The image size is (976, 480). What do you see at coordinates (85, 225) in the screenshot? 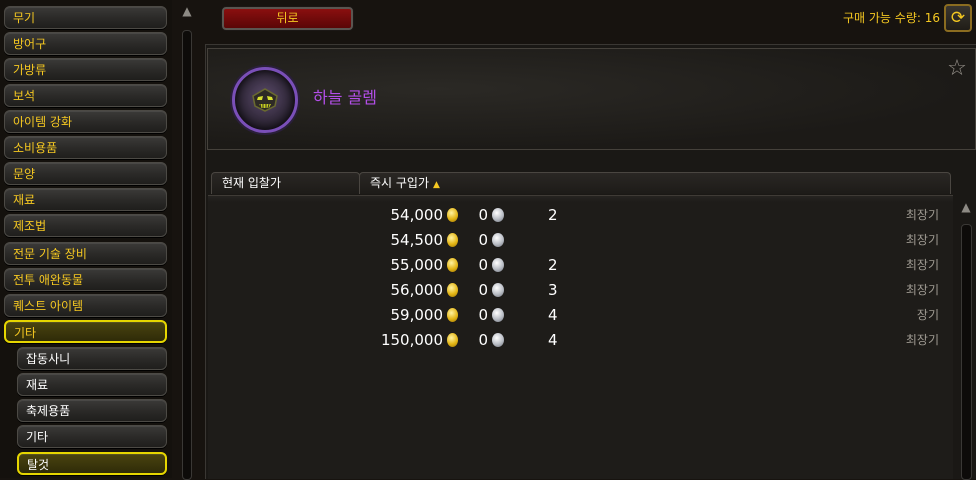
I see `category-recipes: 제조법` at bounding box center [85, 225].